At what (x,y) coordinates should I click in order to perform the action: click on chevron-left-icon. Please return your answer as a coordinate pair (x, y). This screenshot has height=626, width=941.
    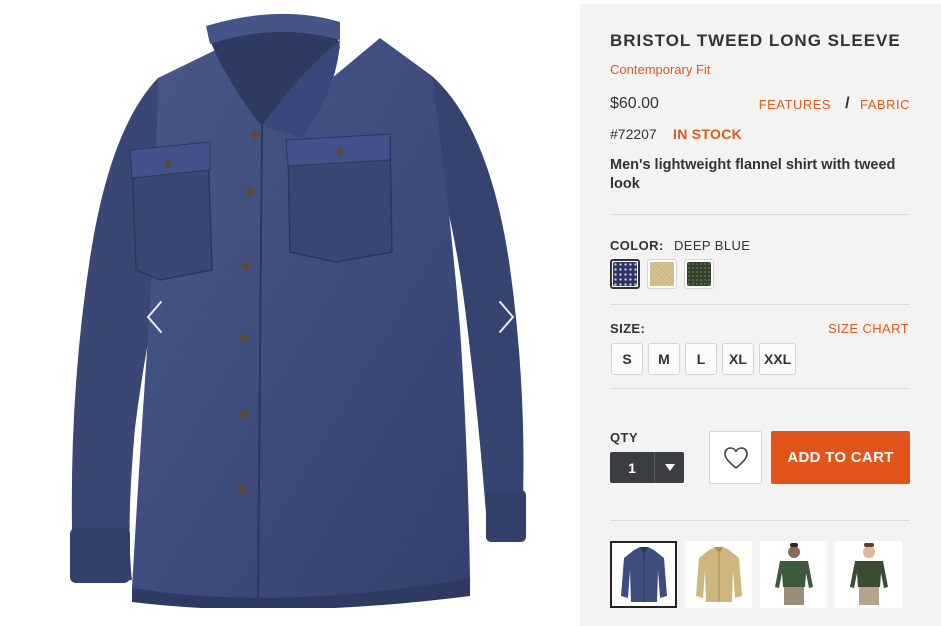
    Looking at the image, I should click on (154, 317).